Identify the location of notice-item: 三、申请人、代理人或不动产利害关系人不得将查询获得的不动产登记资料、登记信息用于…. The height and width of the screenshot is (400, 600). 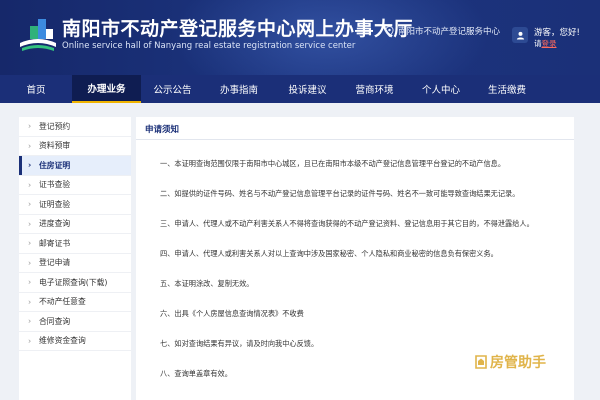
(347, 223).